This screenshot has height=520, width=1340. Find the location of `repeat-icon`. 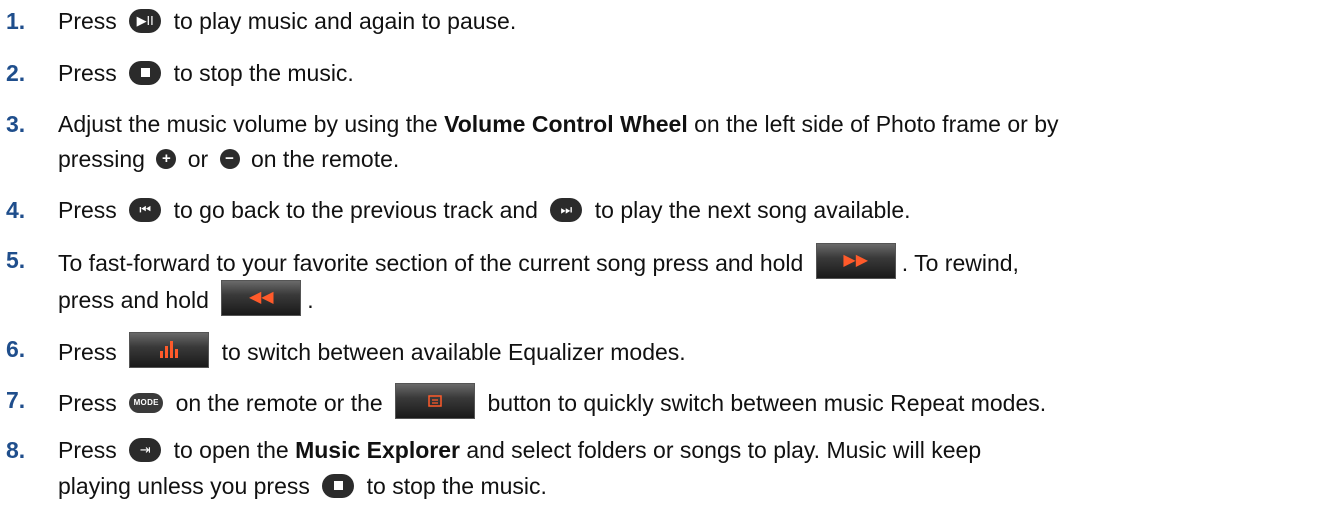

repeat-icon is located at coordinates (435, 401).